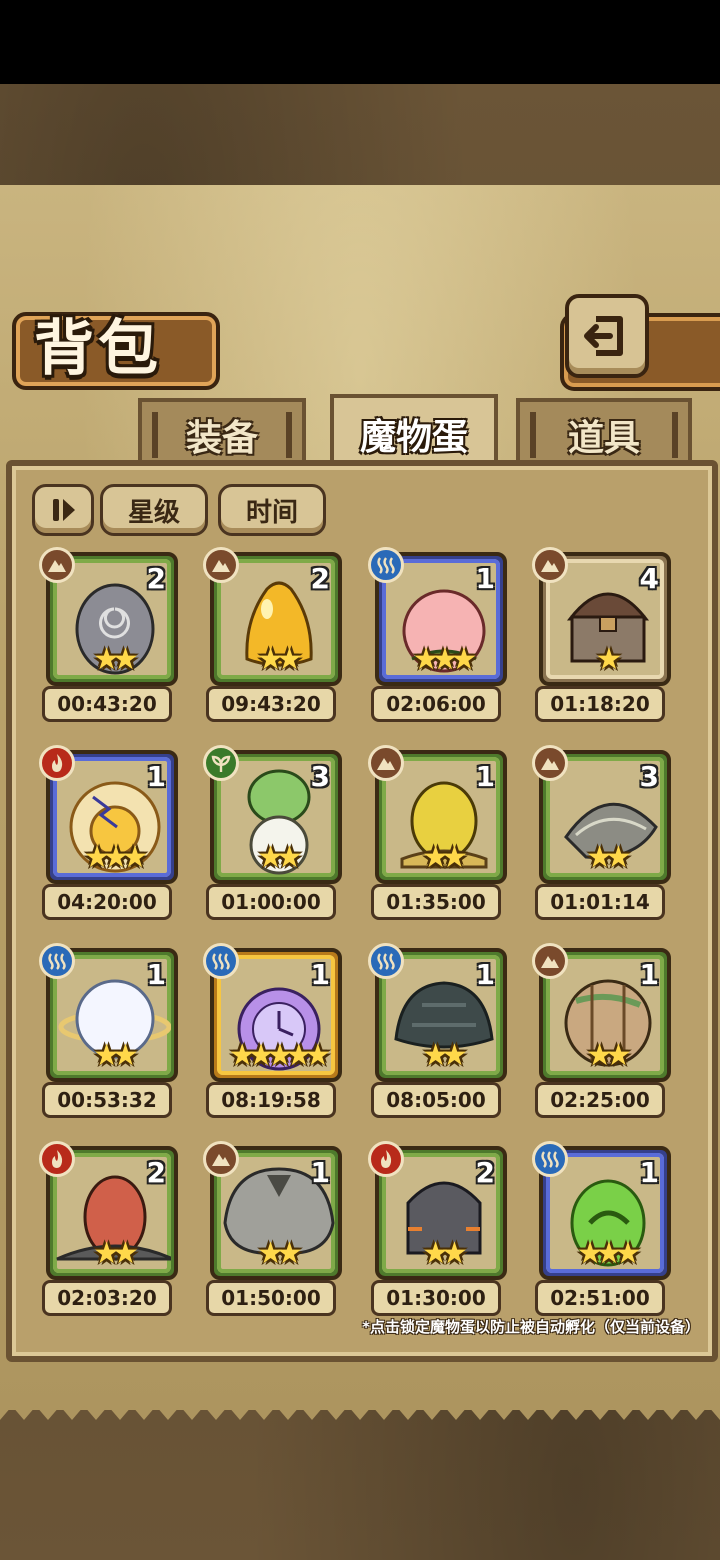 The height and width of the screenshot is (1560, 720). I want to click on status-bar, so click(360, 42).